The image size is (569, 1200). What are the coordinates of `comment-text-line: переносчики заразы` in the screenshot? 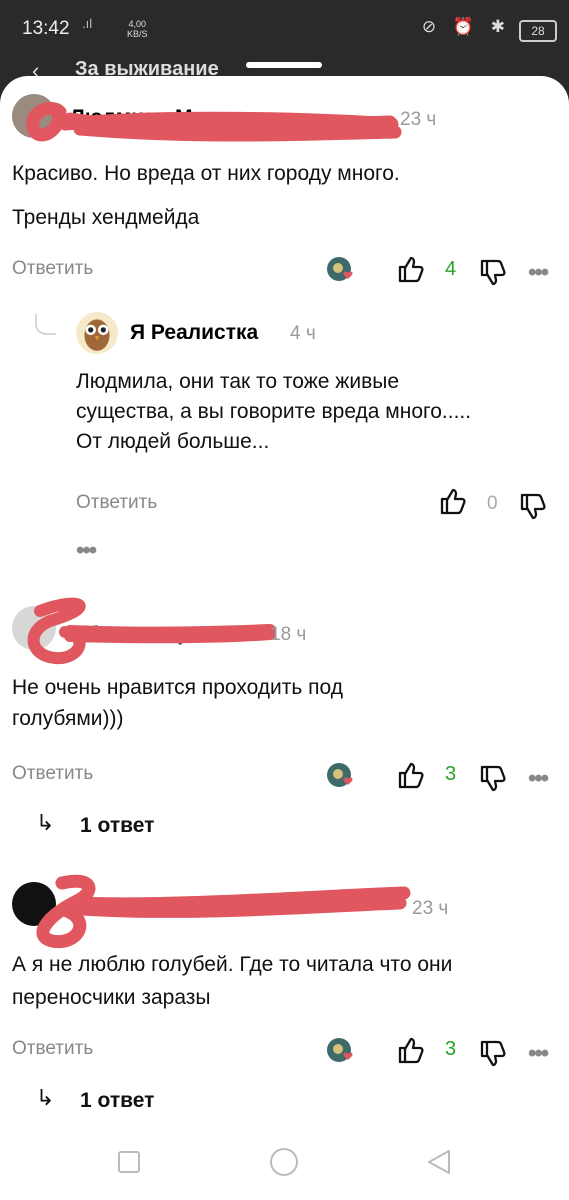 It's located at (111, 997).